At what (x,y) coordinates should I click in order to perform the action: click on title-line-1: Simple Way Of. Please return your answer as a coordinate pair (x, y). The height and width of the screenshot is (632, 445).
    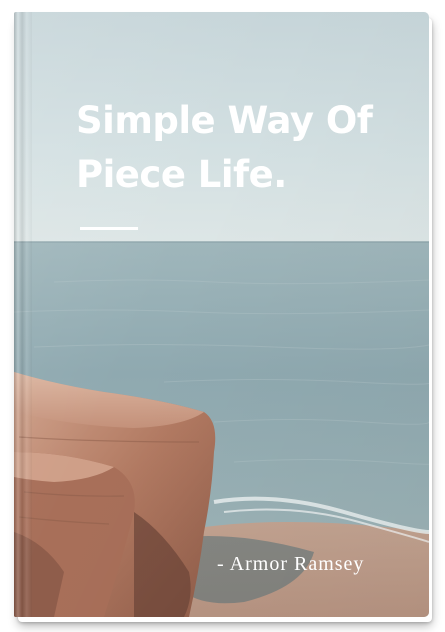
    Looking at the image, I should click on (224, 120).